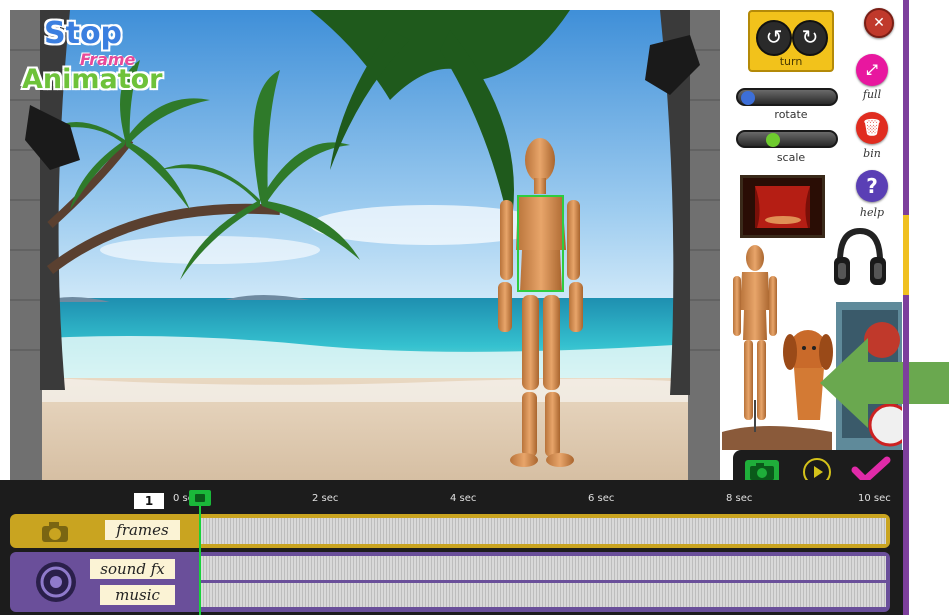 The width and height of the screenshot is (949, 615). Describe the element at coordinates (132, 569) in the screenshot. I see `sound-fx-label: sound fx` at that location.